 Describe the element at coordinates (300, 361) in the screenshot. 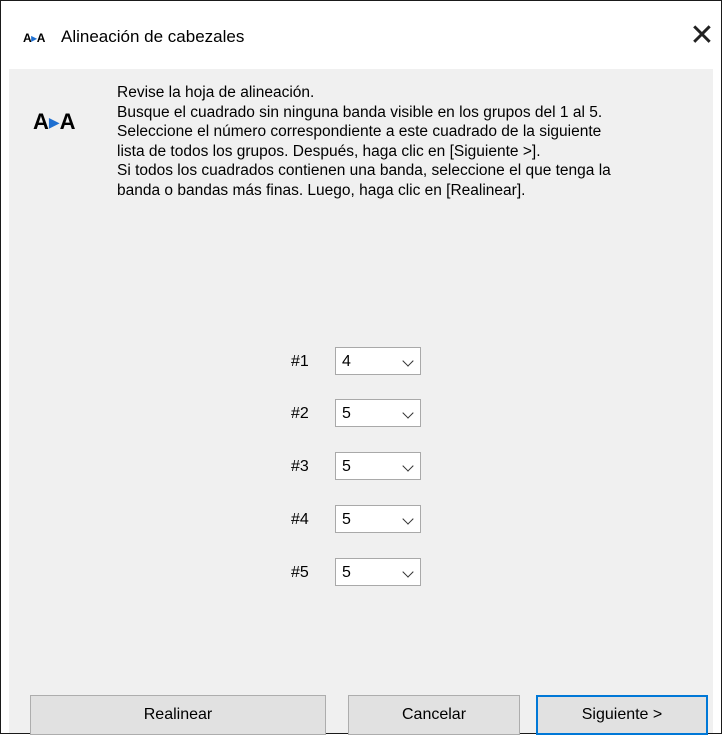

I see `selector-label: #1` at that location.